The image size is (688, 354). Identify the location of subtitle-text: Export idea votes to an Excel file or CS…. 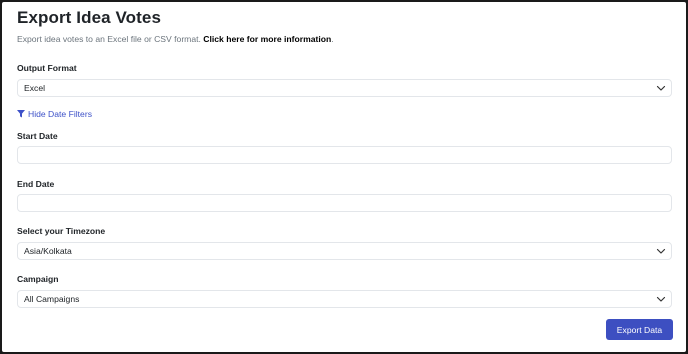
(109, 39).